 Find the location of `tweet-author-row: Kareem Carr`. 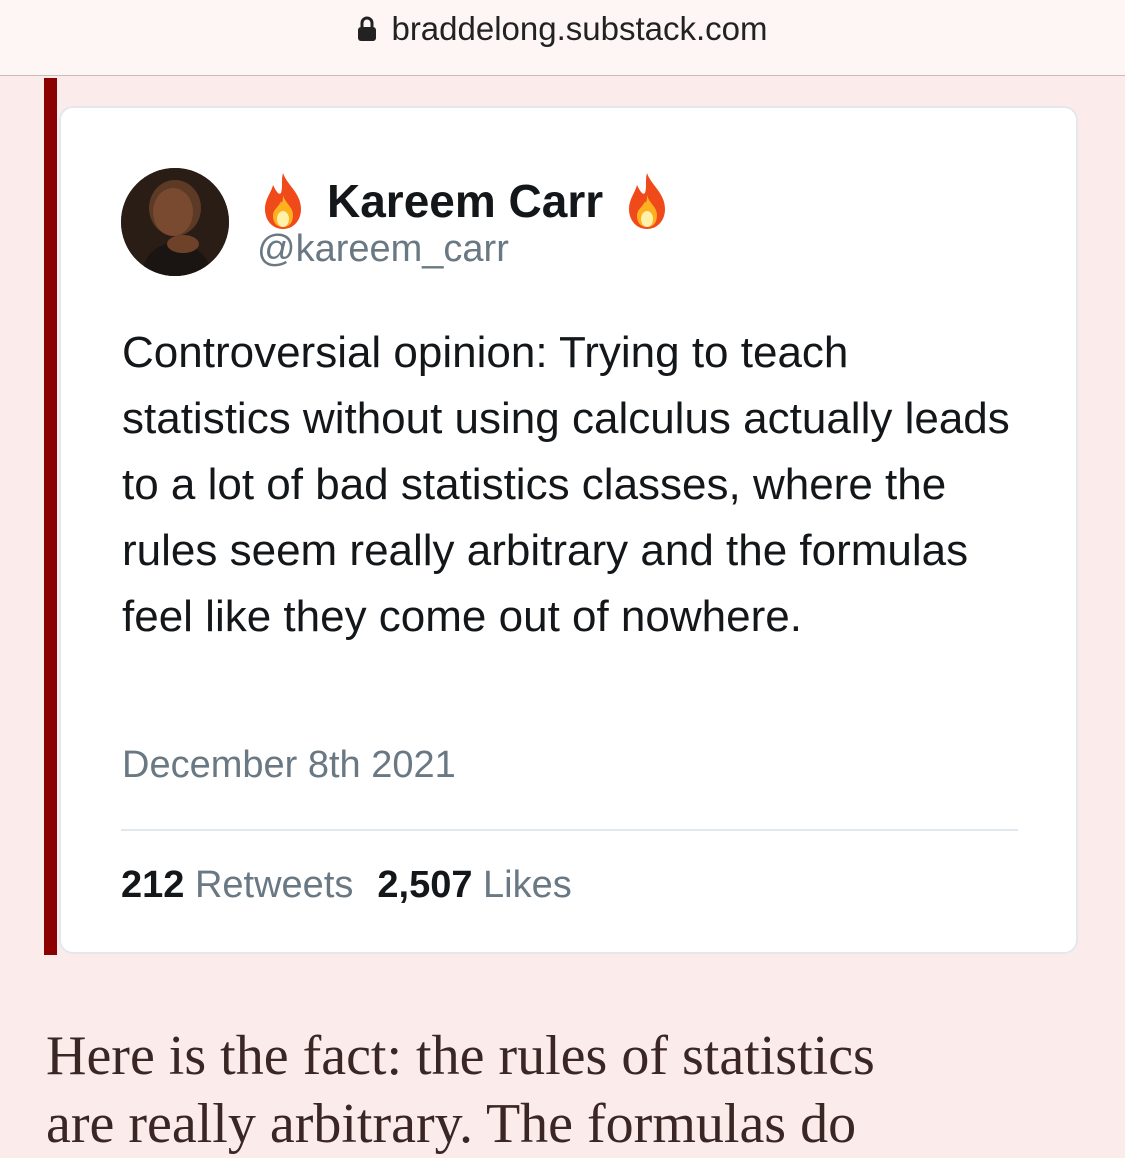

tweet-author-row: Kareem Carr is located at coordinates (465, 201).